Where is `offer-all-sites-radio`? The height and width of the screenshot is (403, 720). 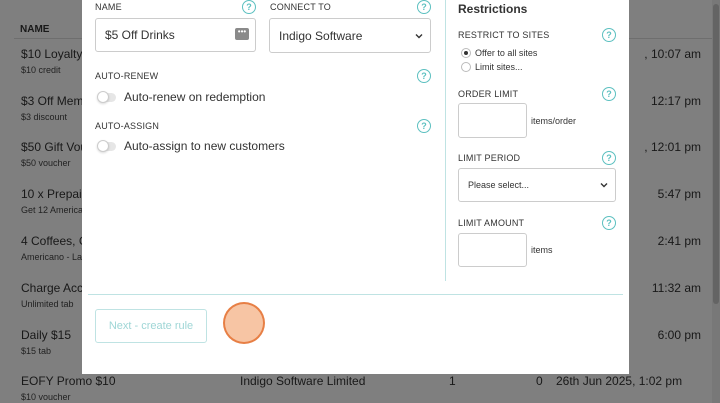 offer-all-sites-radio is located at coordinates (466, 53).